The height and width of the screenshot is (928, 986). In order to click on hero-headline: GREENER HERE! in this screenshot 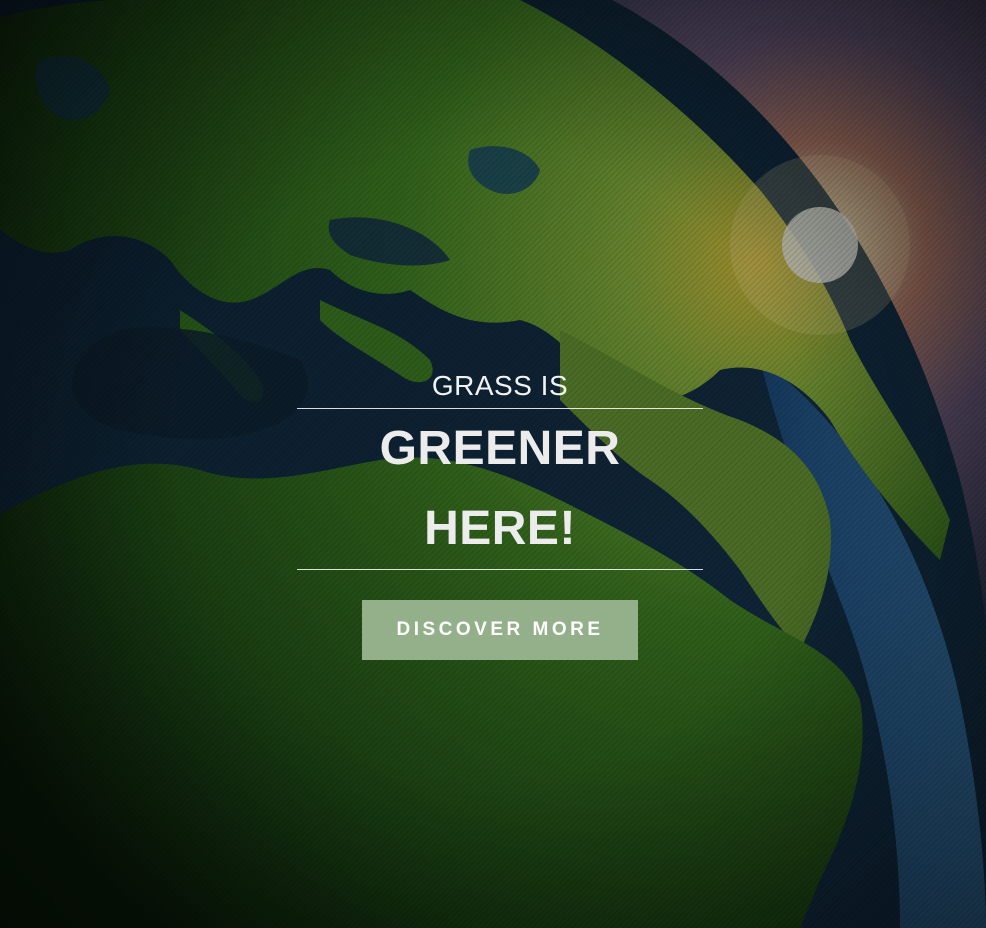, I will do `click(500, 488)`.